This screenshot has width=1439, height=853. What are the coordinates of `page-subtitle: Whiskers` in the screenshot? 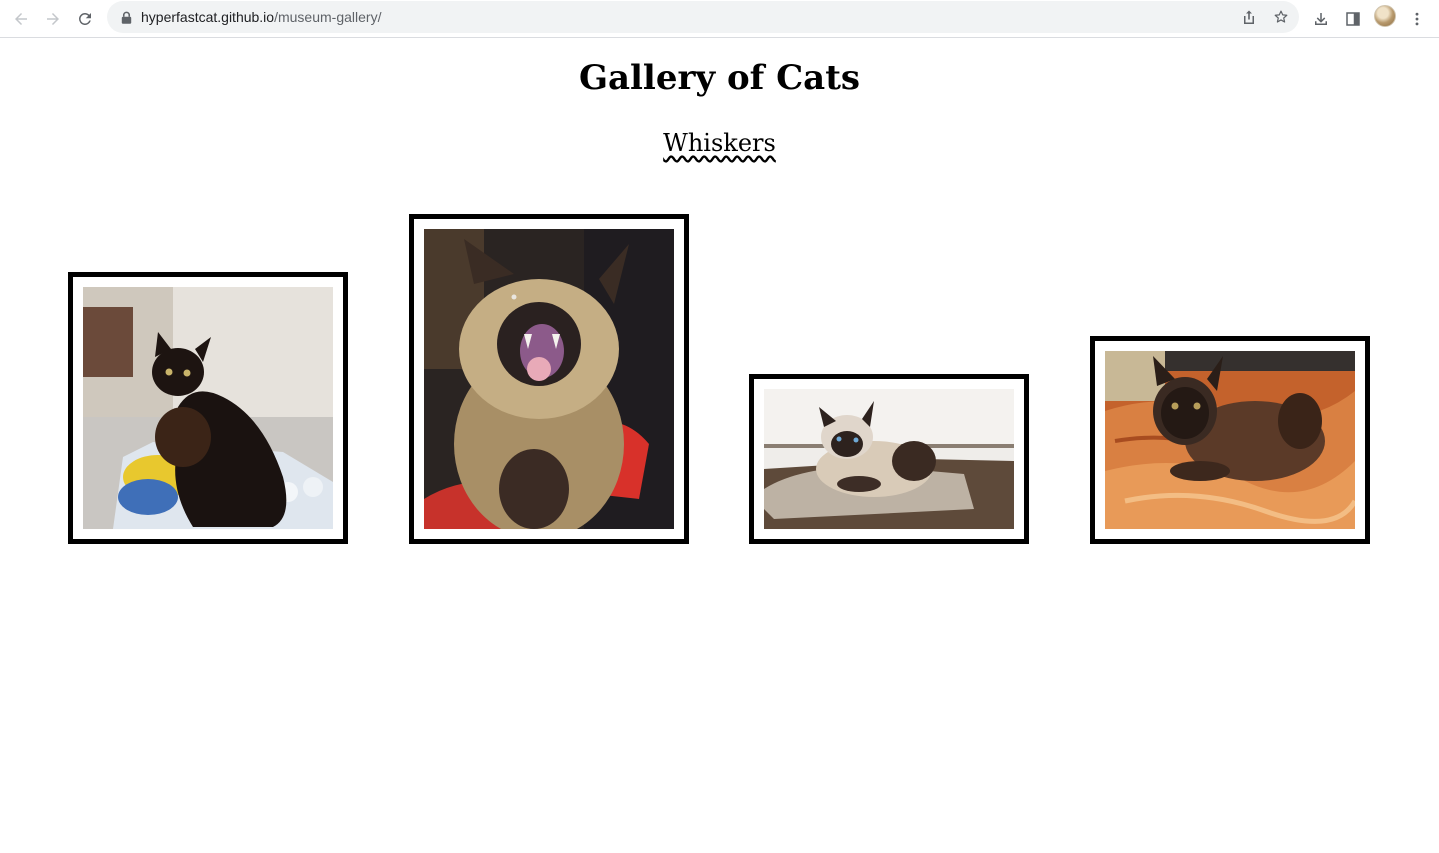 It's located at (719, 143).